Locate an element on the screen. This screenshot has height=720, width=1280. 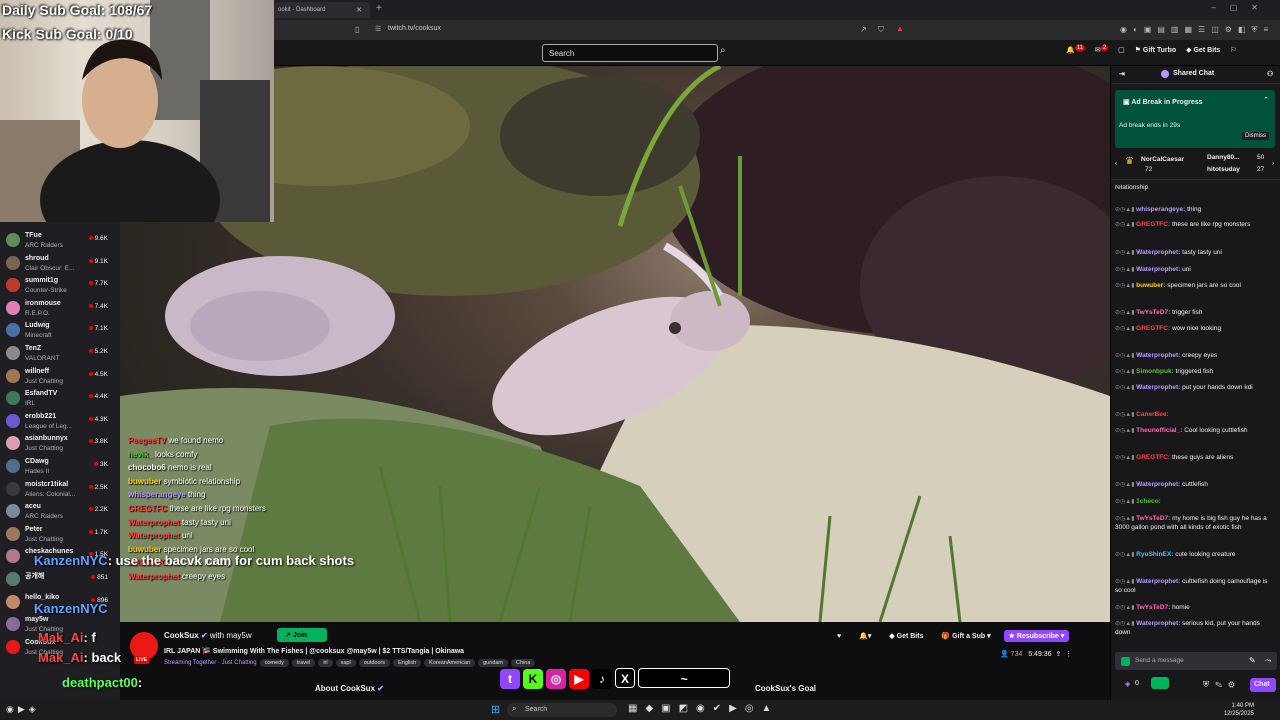
windows-start-icon: ⊞ is located at coordinates (495, 709).